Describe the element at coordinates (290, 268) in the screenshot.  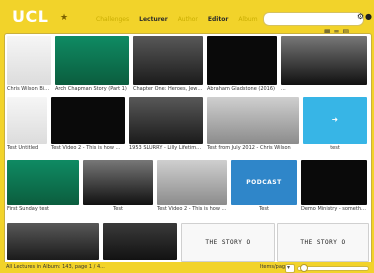
I see `items-per-page-dropdown` at that location.